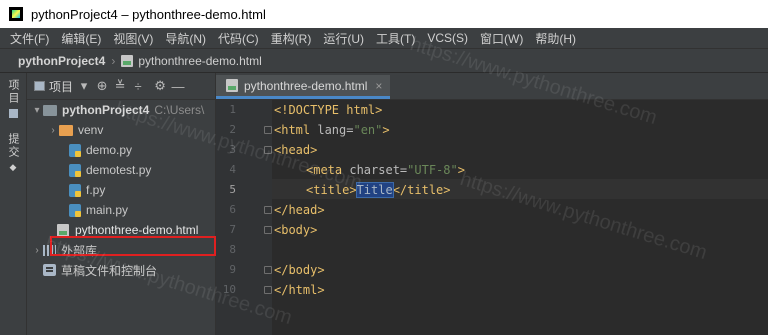 The height and width of the screenshot is (335, 768). I want to click on tree-item-file: demotest.py, so click(110, 170).